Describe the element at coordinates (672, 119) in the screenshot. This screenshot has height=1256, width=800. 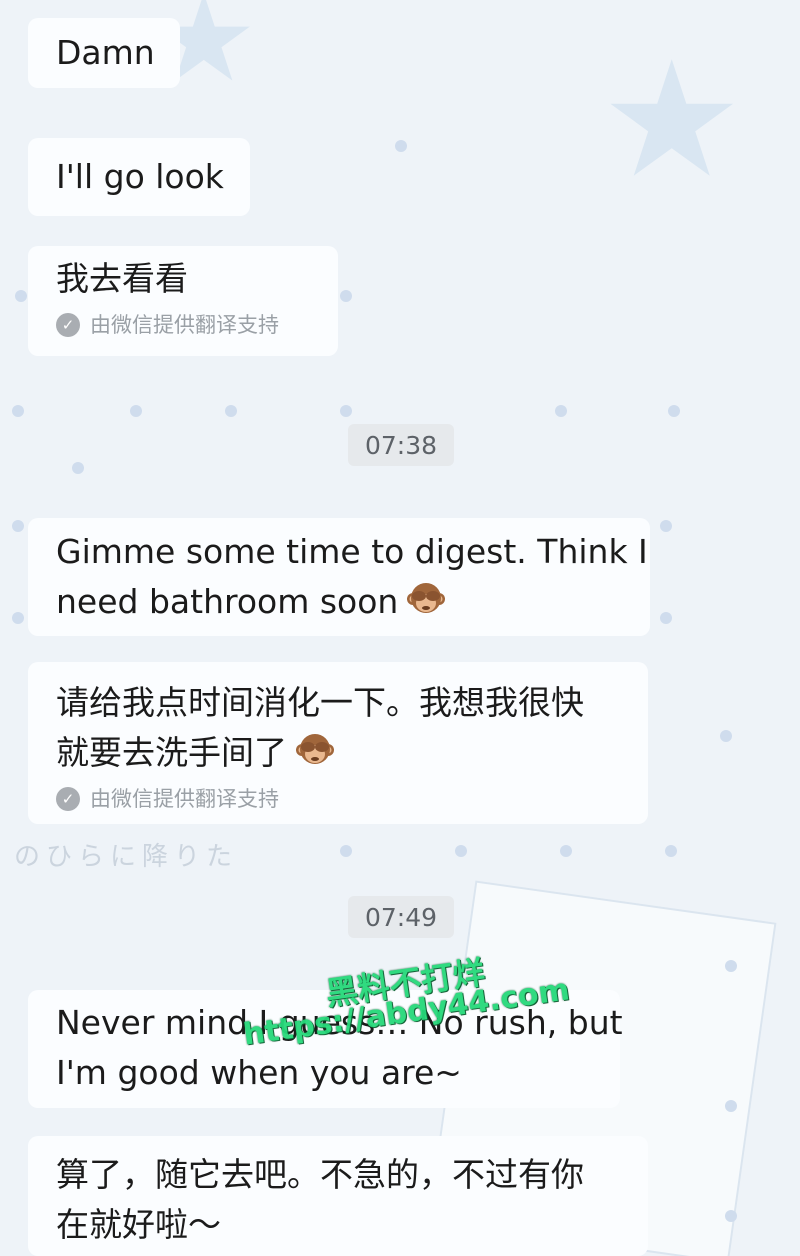
I see `star-decoration: ★` at that location.